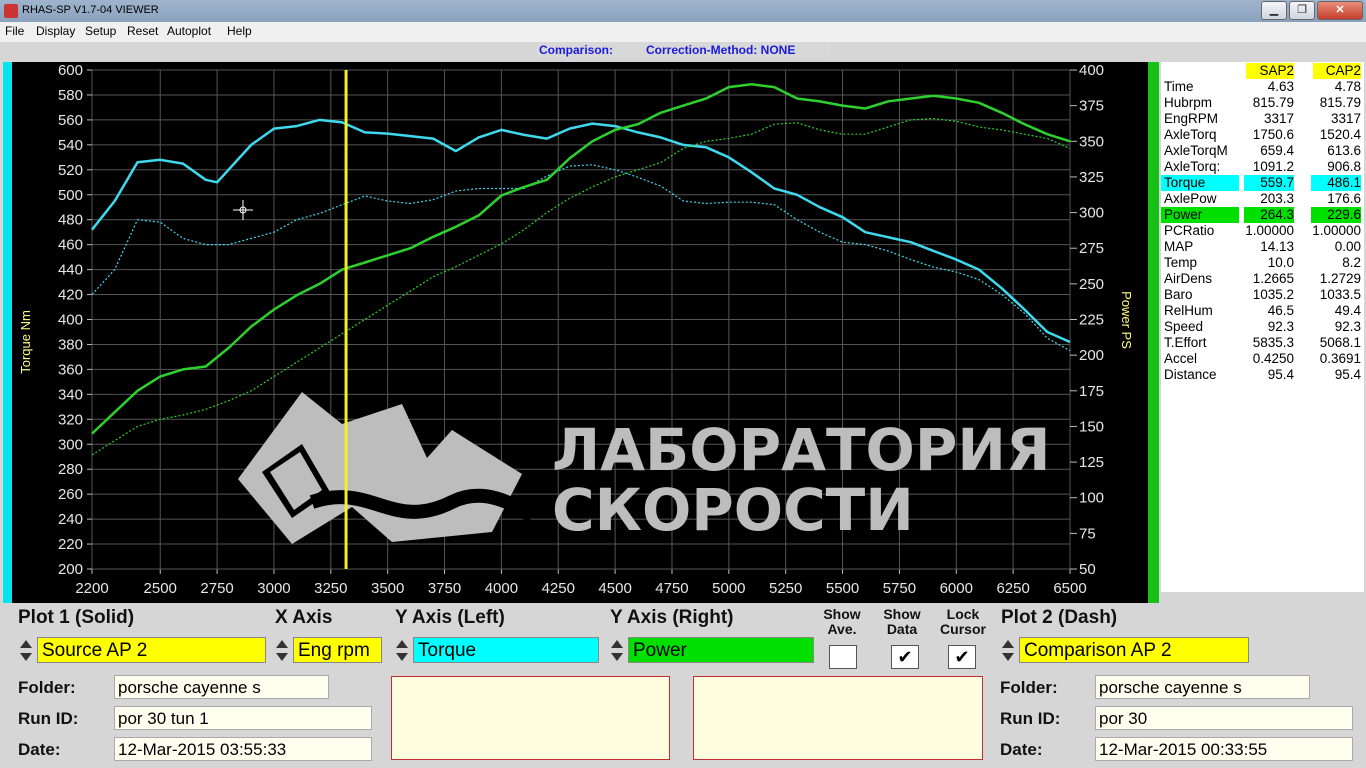  What do you see at coordinates (1091, 320) in the screenshot?
I see `y-right-tick-label: 225` at bounding box center [1091, 320].